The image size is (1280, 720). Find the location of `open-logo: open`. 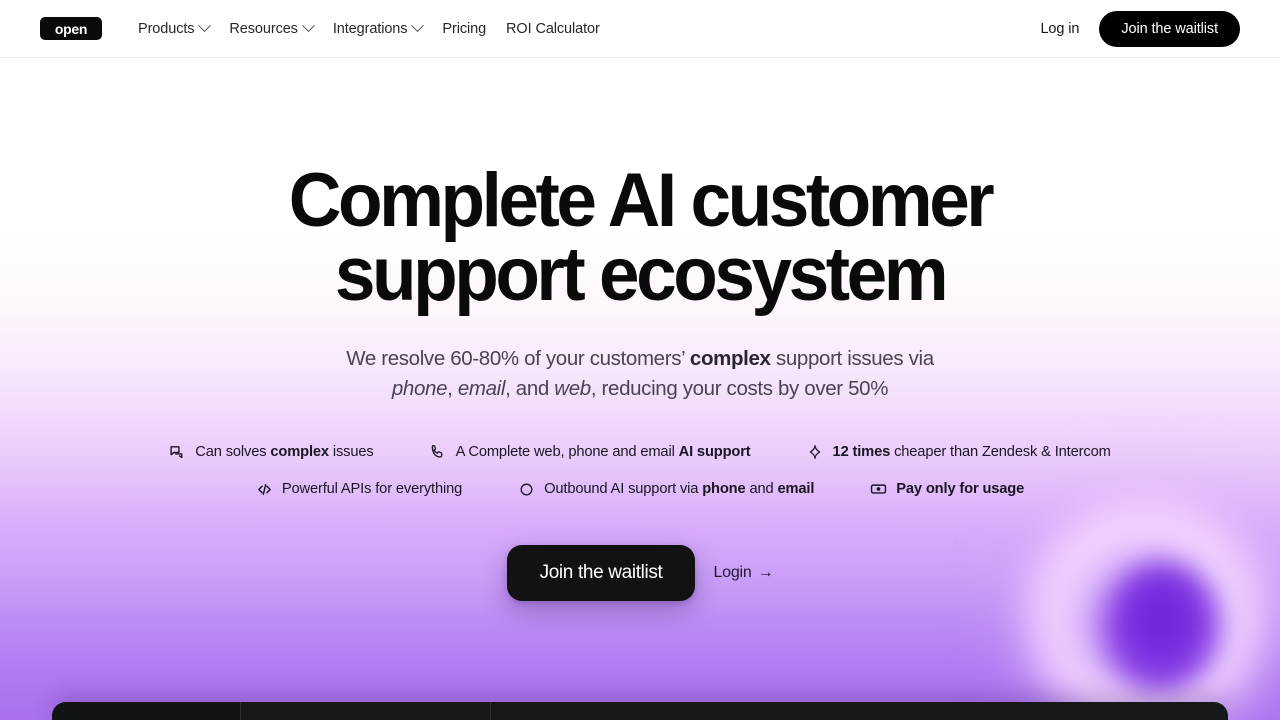

open-logo: open is located at coordinates (71, 28).